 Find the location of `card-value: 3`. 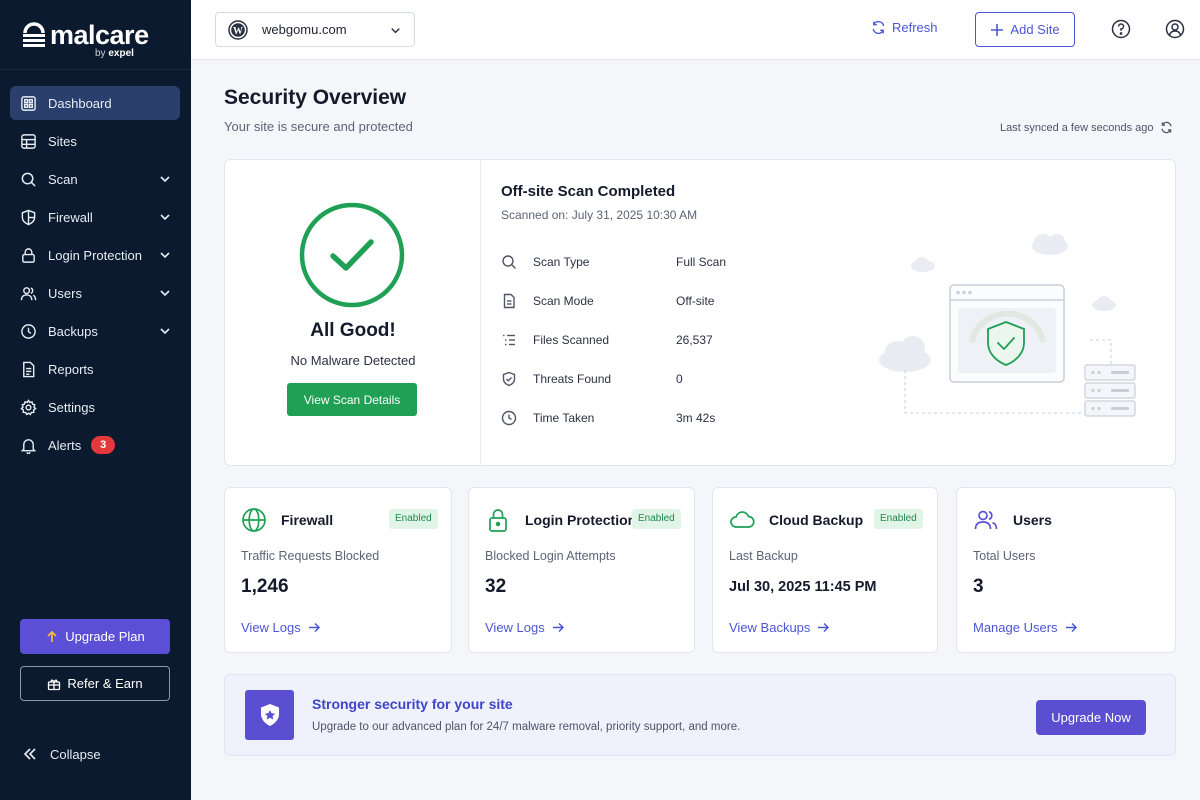

card-value: 3 is located at coordinates (978, 586).